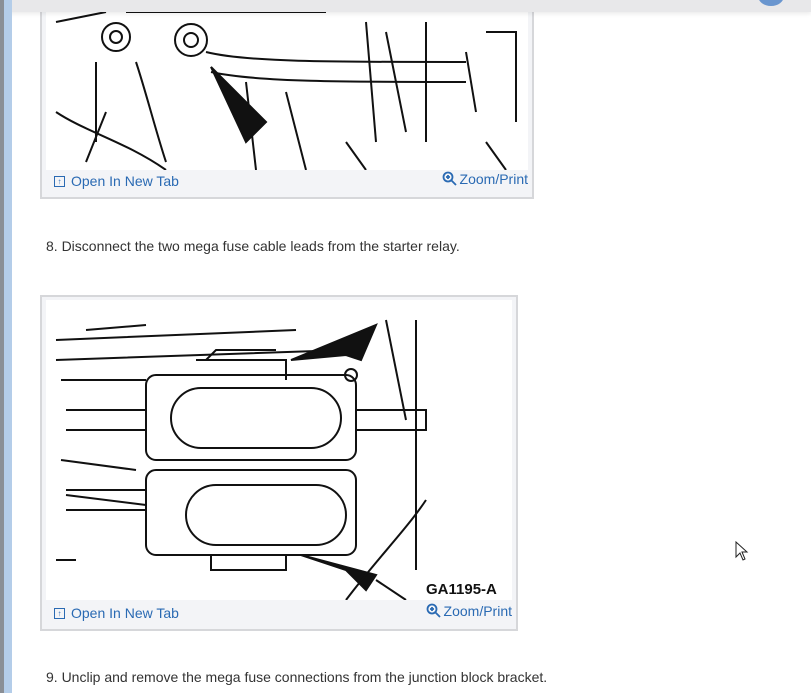  What do you see at coordinates (742, 551) in the screenshot?
I see `mouse-cursor-icon` at bounding box center [742, 551].